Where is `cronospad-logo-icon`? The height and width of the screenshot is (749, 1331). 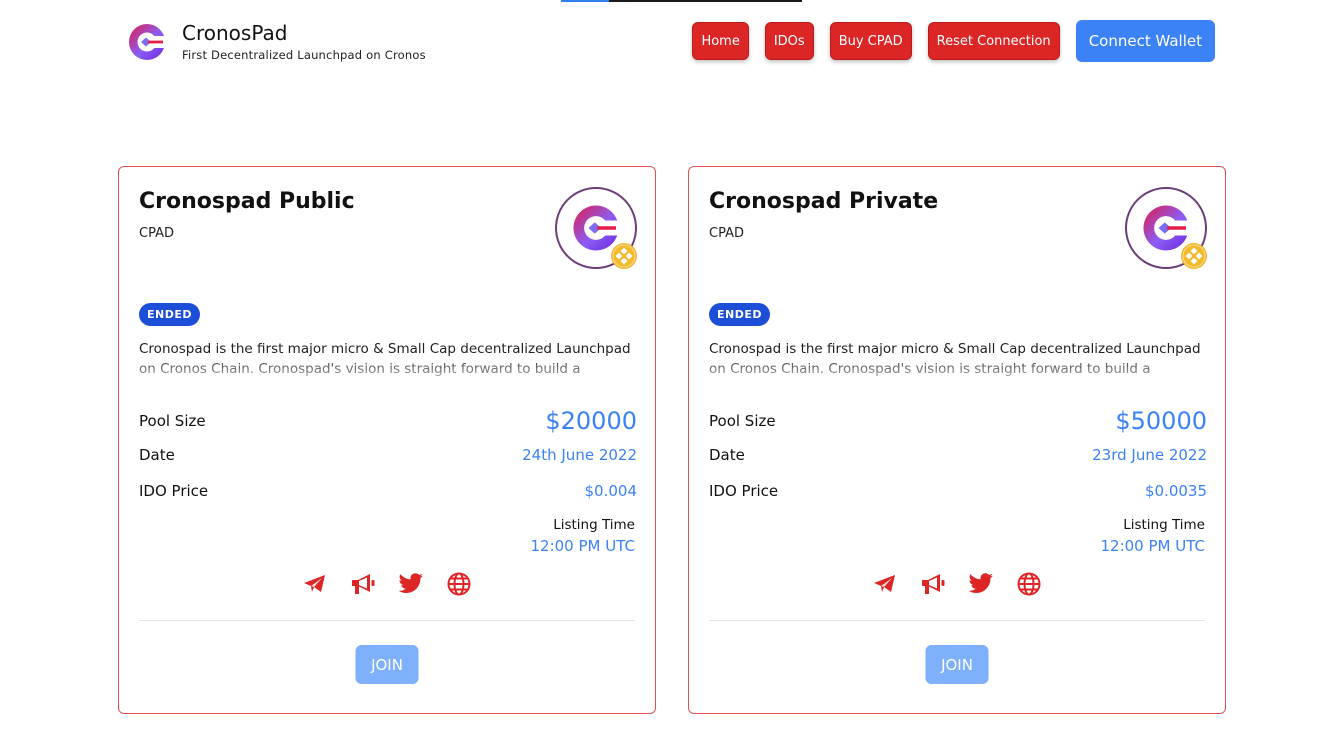
cronospad-logo-icon is located at coordinates (147, 42).